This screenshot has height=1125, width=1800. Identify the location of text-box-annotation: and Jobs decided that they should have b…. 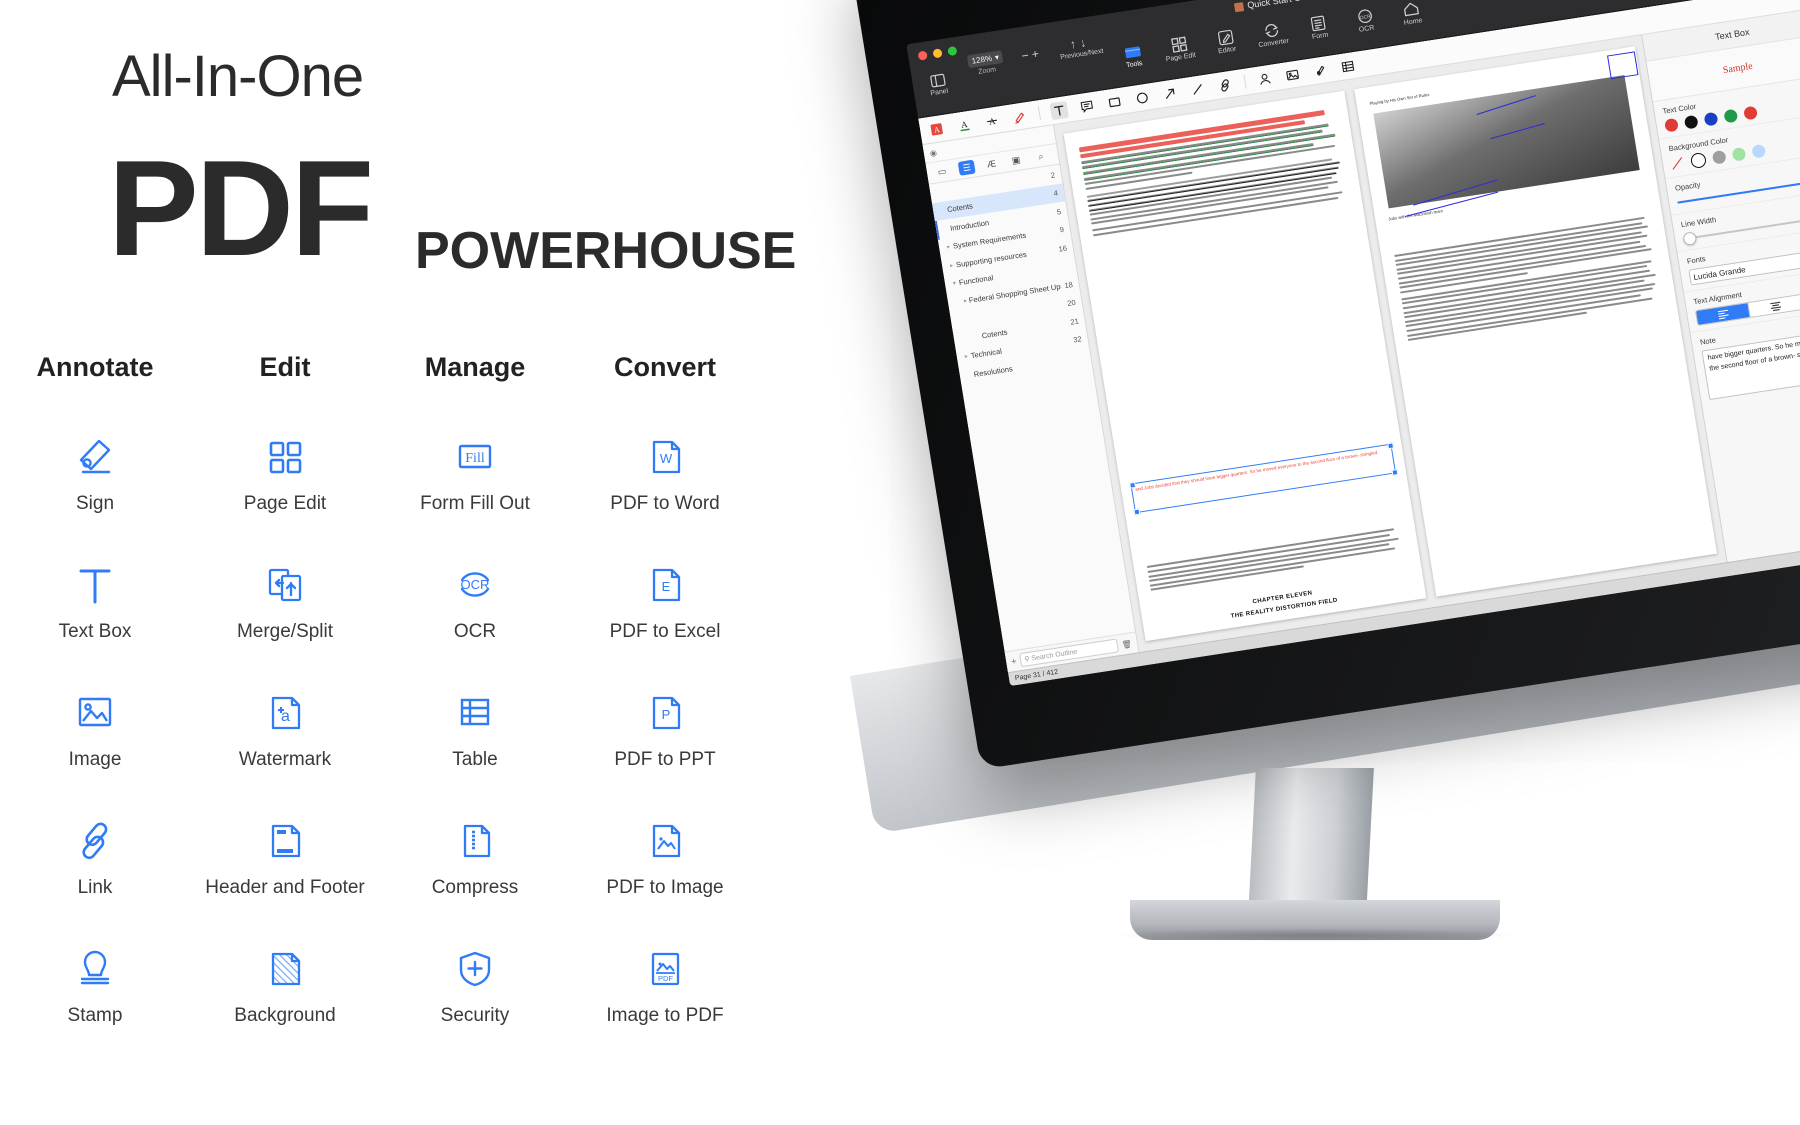
(1263, 478).